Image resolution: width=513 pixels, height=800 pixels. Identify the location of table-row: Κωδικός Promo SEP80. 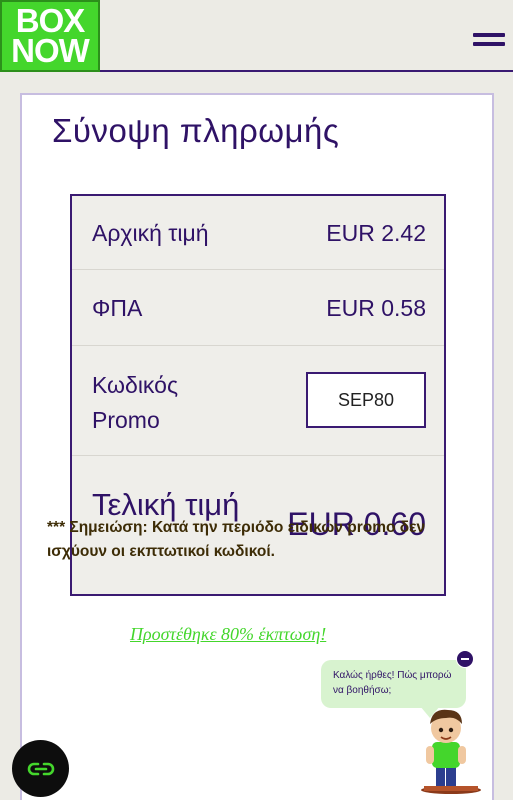
(258, 401).